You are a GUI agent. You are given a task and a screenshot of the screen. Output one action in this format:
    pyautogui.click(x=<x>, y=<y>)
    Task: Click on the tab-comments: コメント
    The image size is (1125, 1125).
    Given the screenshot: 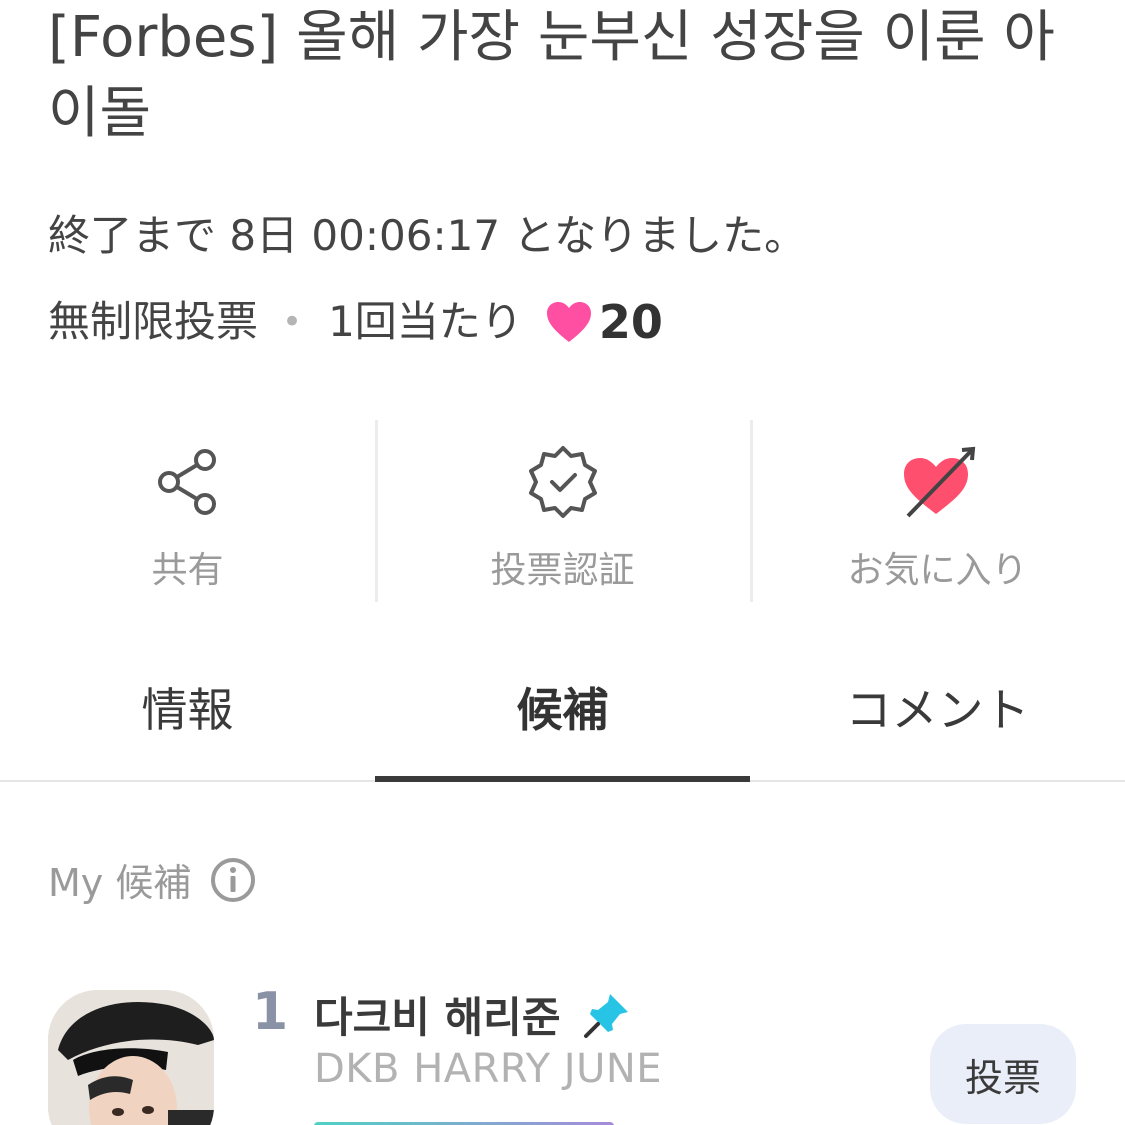 What is the action you would take?
    pyautogui.click(x=937, y=720)
    